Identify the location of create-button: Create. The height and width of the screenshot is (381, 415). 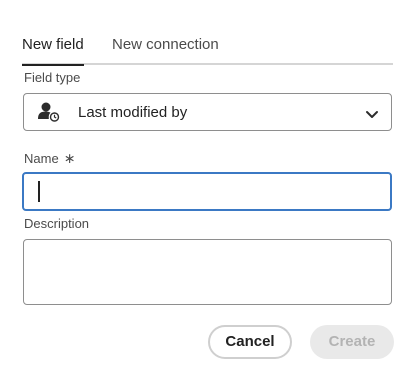
(352, 342).